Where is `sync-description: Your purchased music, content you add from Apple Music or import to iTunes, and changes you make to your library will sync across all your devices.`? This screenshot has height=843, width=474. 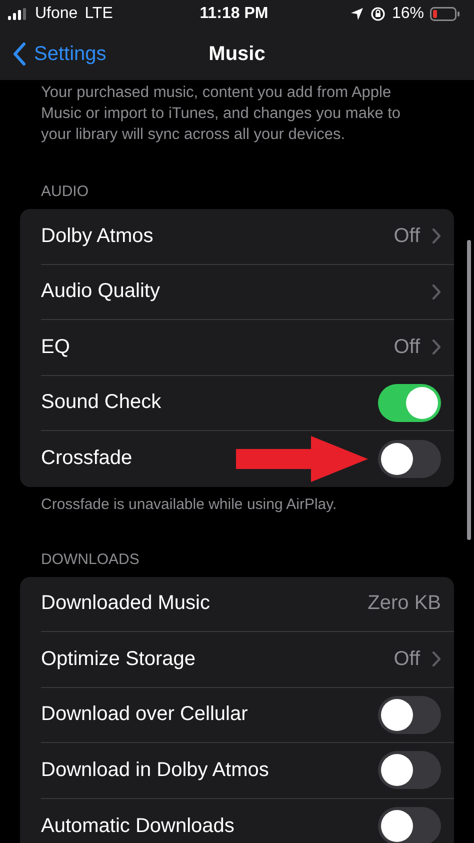
sync-description: Your purchased music, content you add from Apple Music or import to iTunes, and changes you make to your library will sync across all your devices. is located at coordinates (221, 114).